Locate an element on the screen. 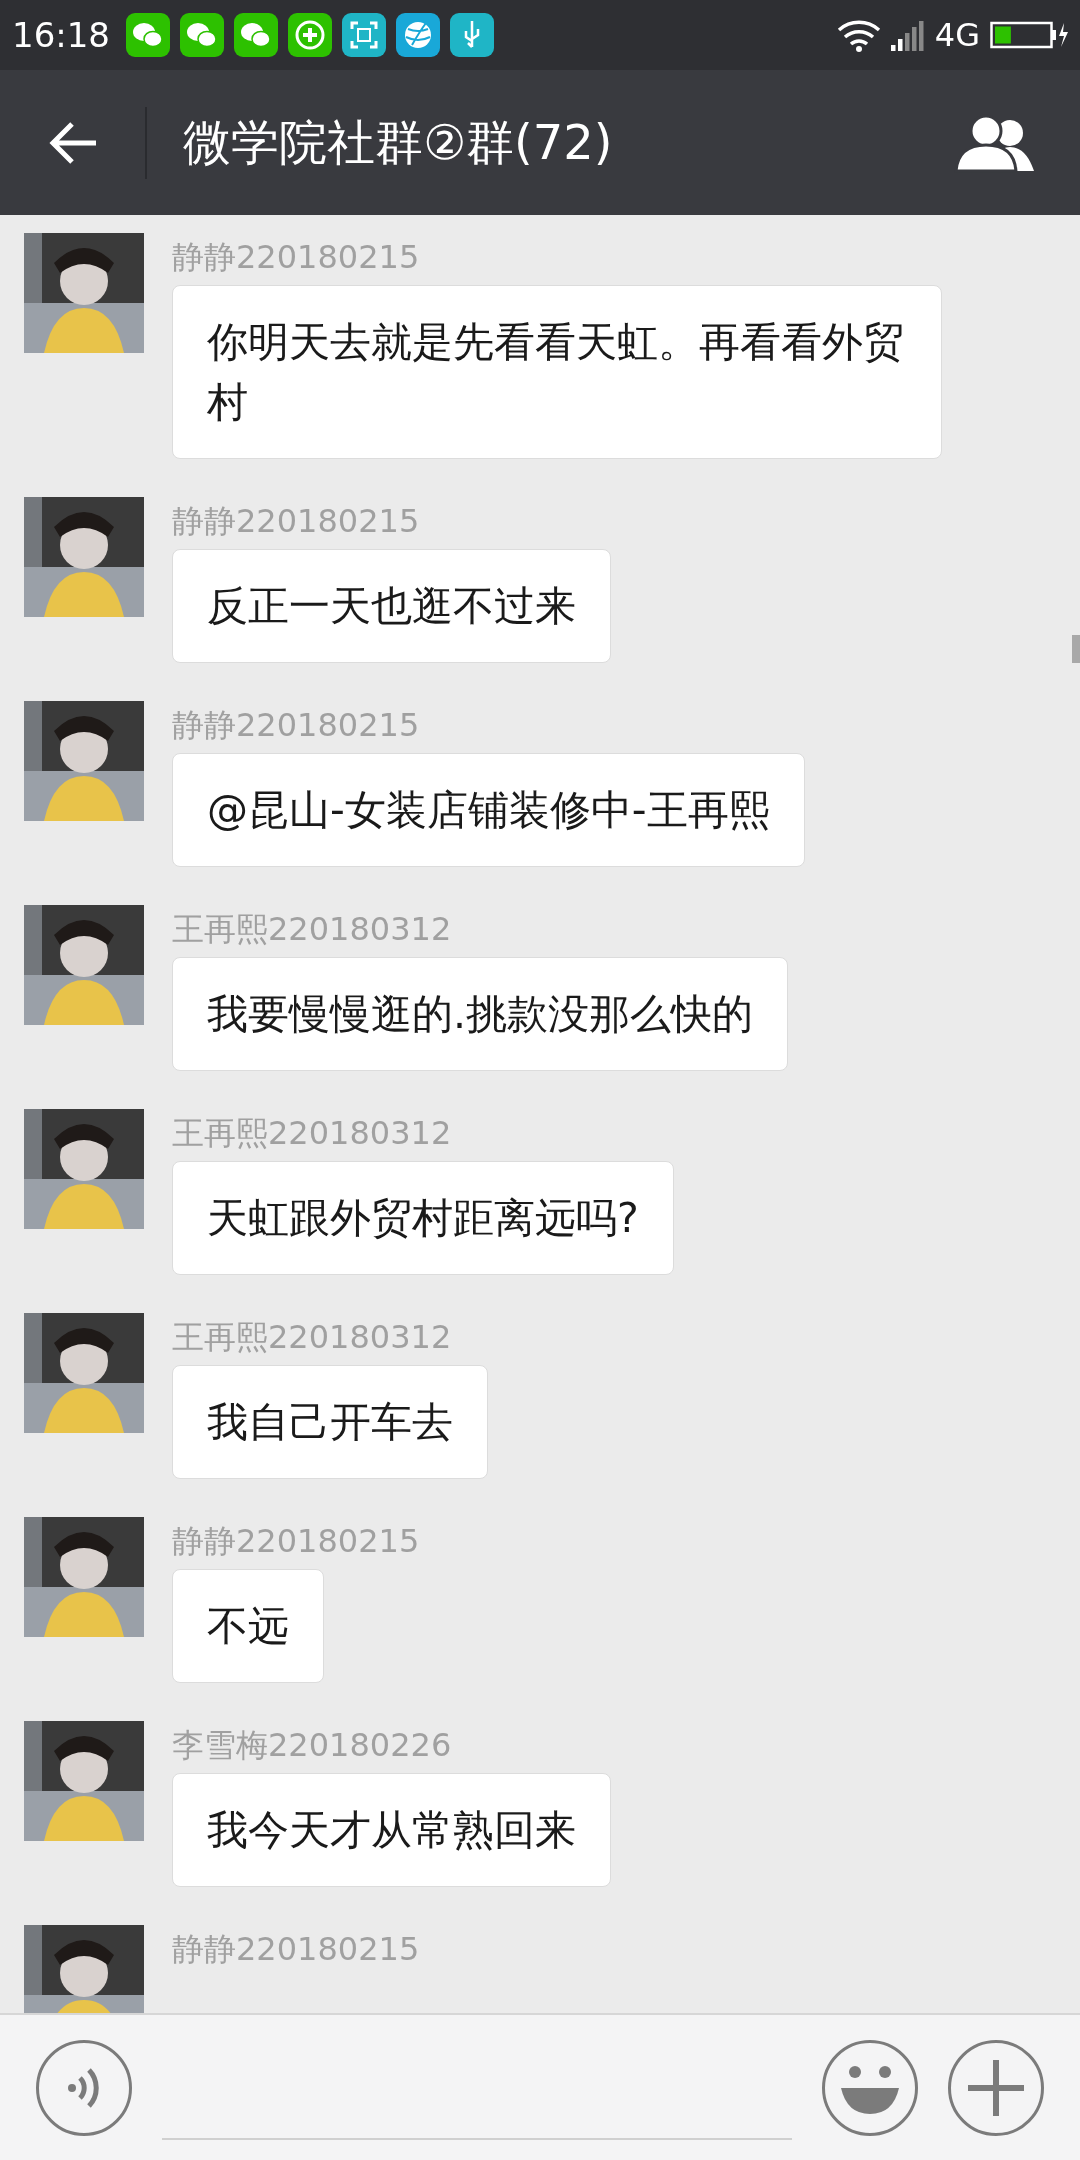  scan-icon is located at coordinates (364, 35).